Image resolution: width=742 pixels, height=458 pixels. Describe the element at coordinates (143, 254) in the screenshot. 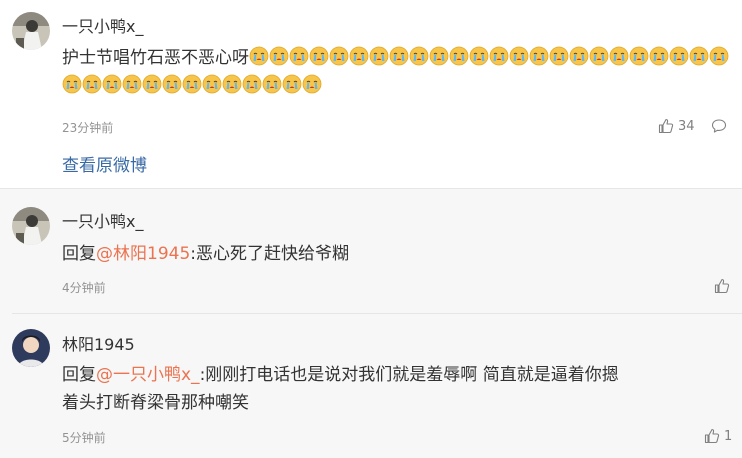

I see `mention-link: @林阳1945` at that location.